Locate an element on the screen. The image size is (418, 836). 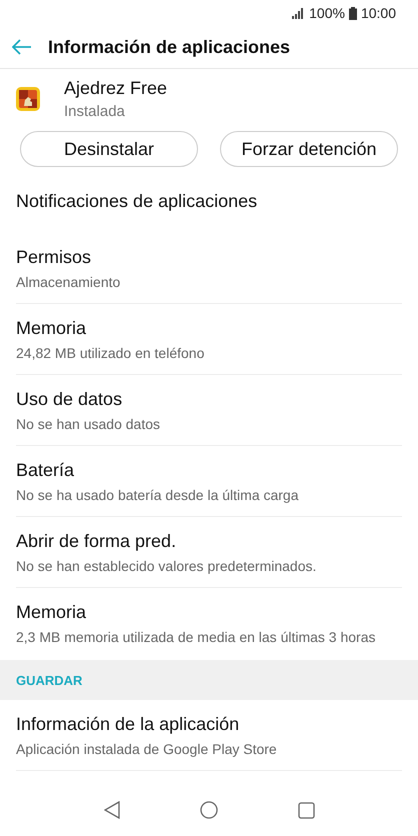
page-title: Información de aplicaciones is located at coordinates (169, 47).